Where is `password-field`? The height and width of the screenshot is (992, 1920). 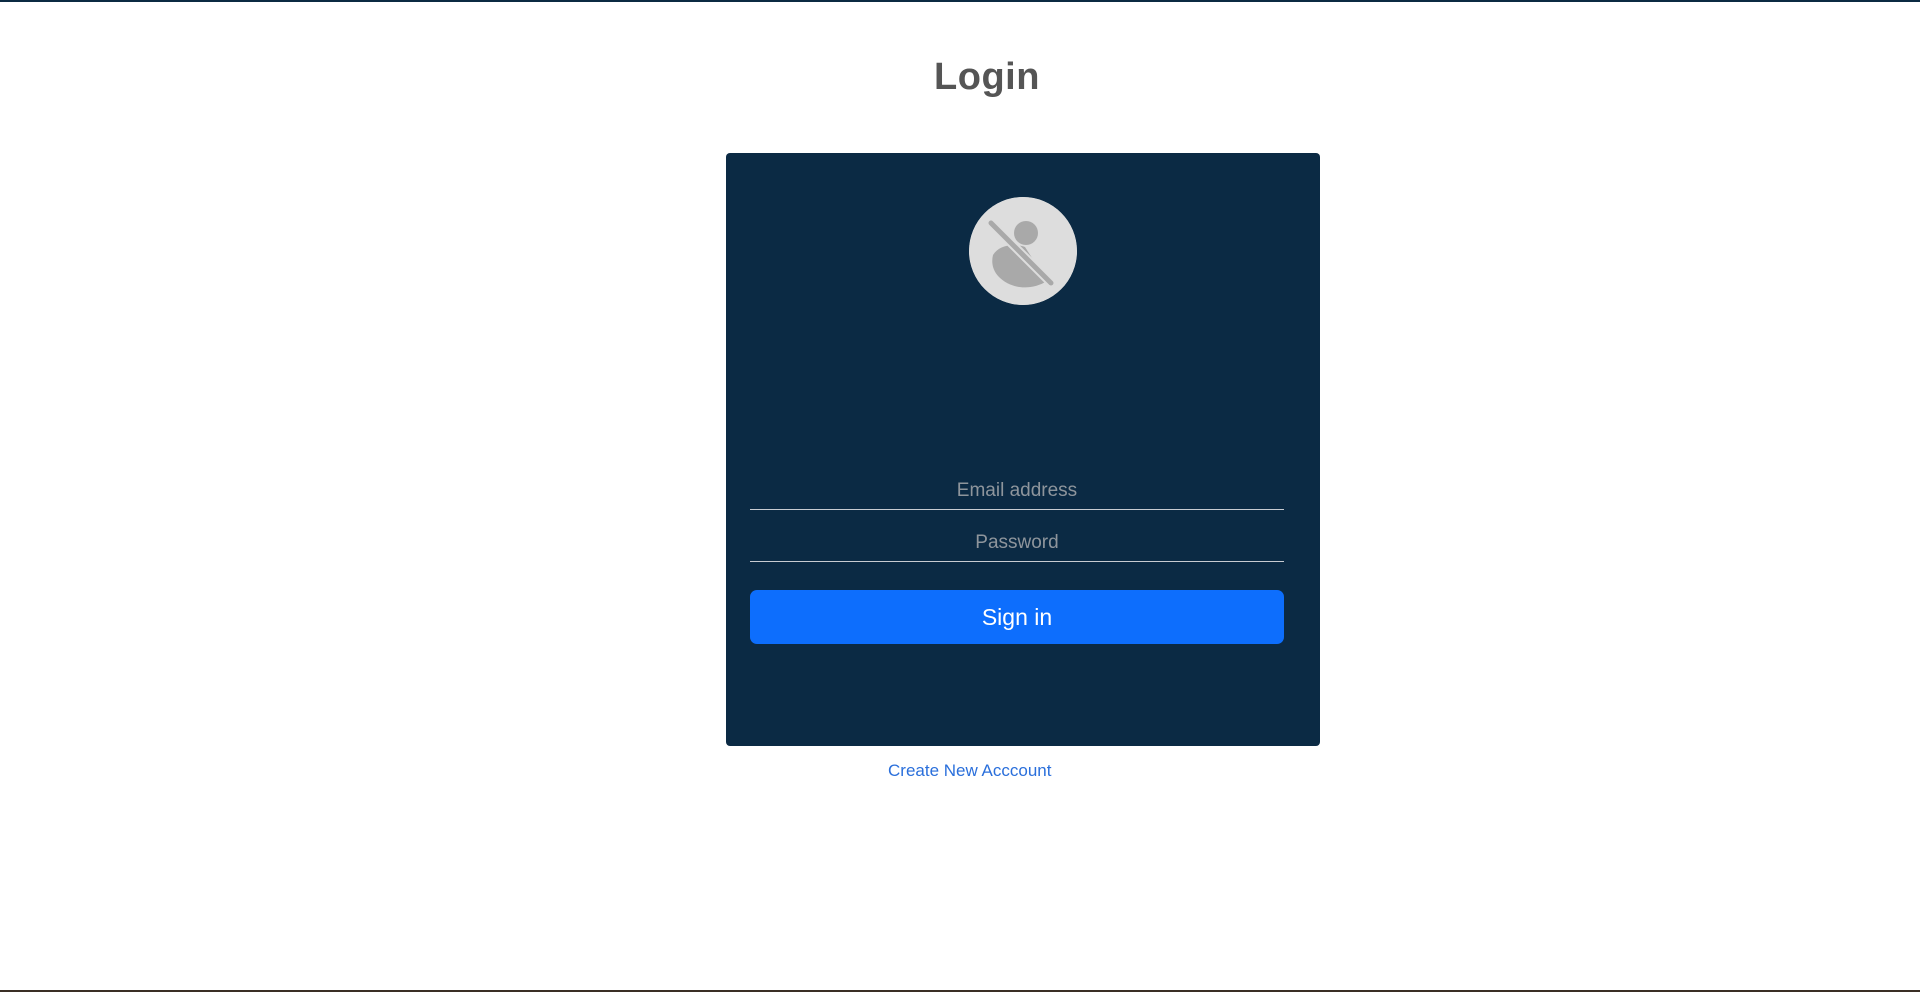 password-field is located at coordinates (1017, 543).